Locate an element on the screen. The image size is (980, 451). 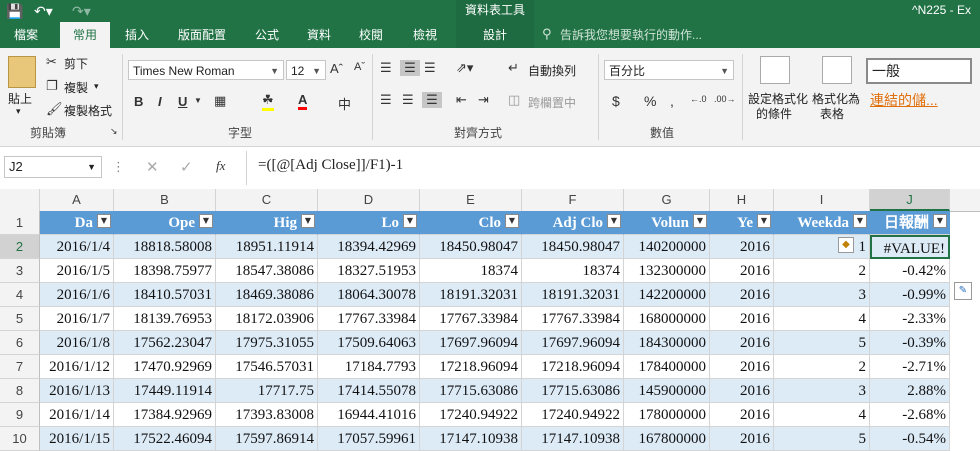
table-cell: 18547.38086 is located at coordinates (267, 271).